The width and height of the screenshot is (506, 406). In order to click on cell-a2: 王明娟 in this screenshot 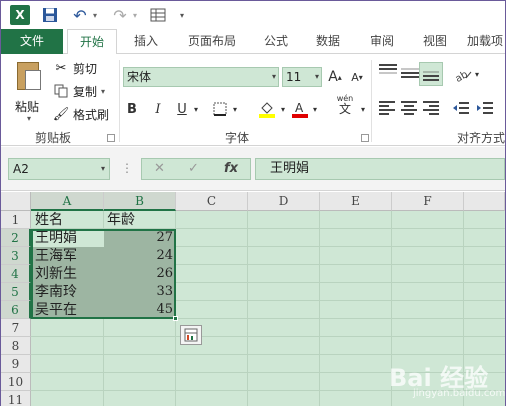, I will do `click(68, 238)`.